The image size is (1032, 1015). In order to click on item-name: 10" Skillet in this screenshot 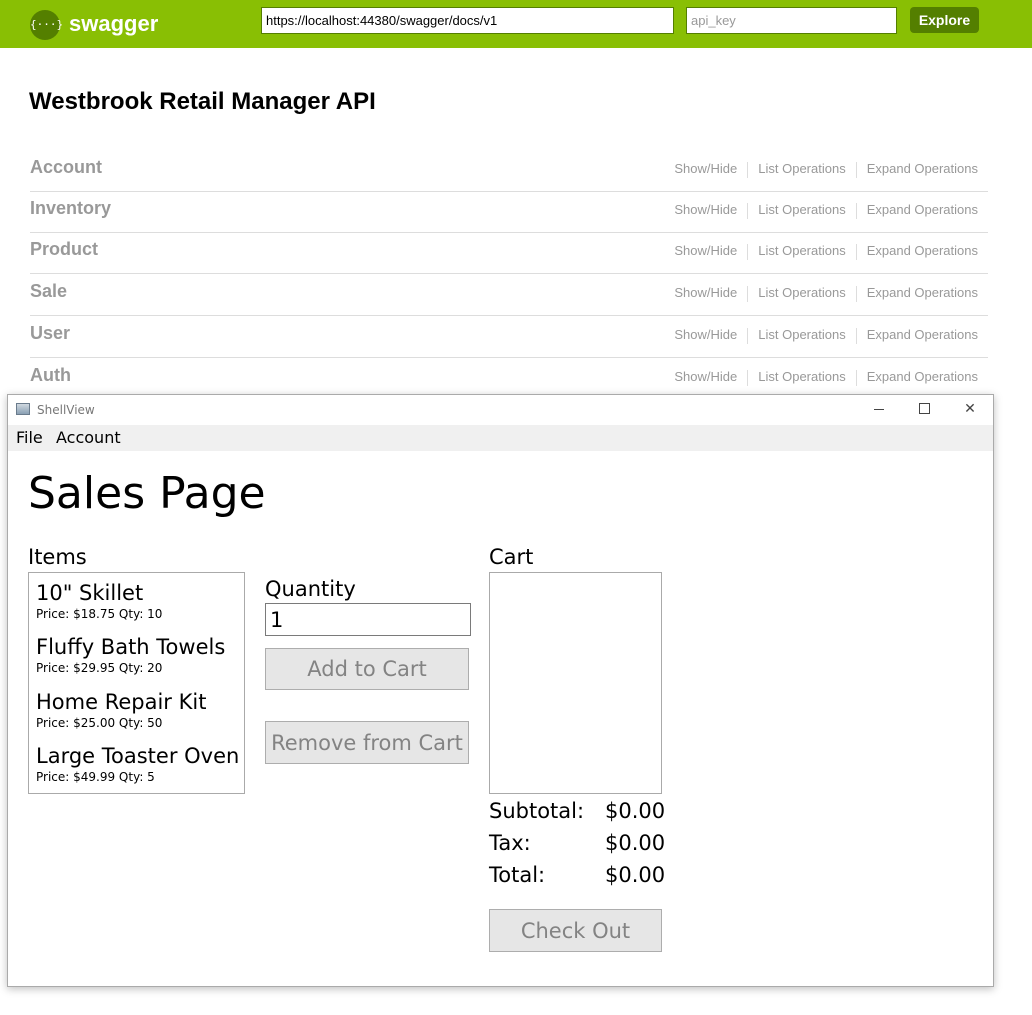, I will do `click(90, 593)`.